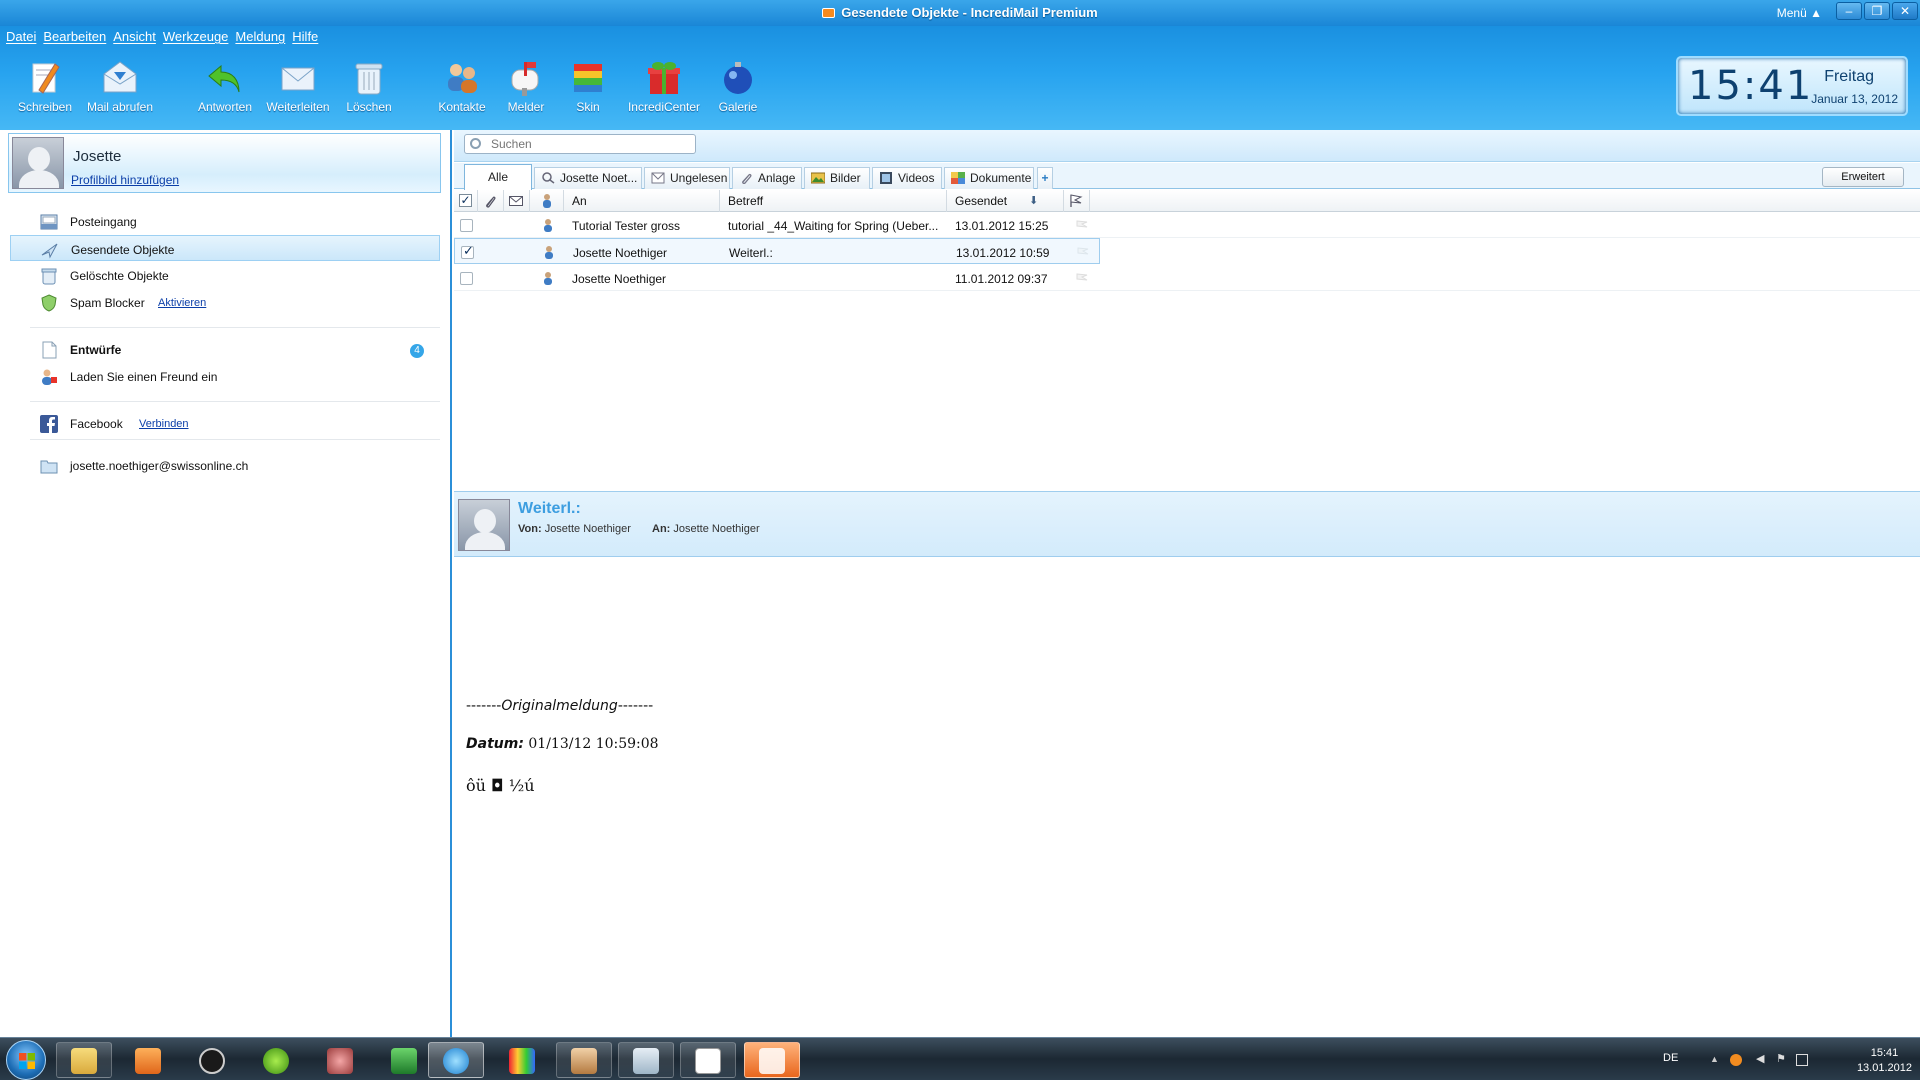 The image size is (1920, 1080). Describe the element at coordinates (74, 36) in the screenshot. I see `menu-bearbeiten: Bearbeiten` at that location.